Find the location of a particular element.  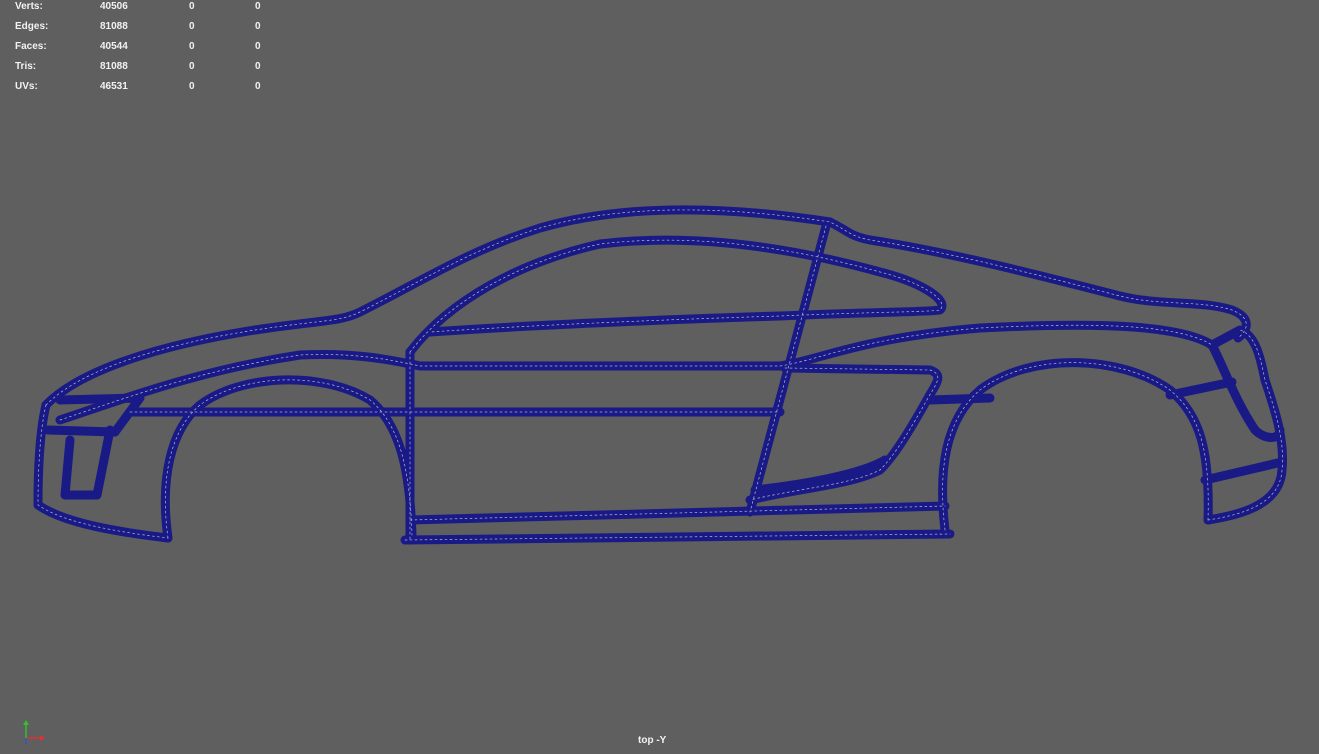

rear-wheel-arch is located at coordinates (1075, 446).